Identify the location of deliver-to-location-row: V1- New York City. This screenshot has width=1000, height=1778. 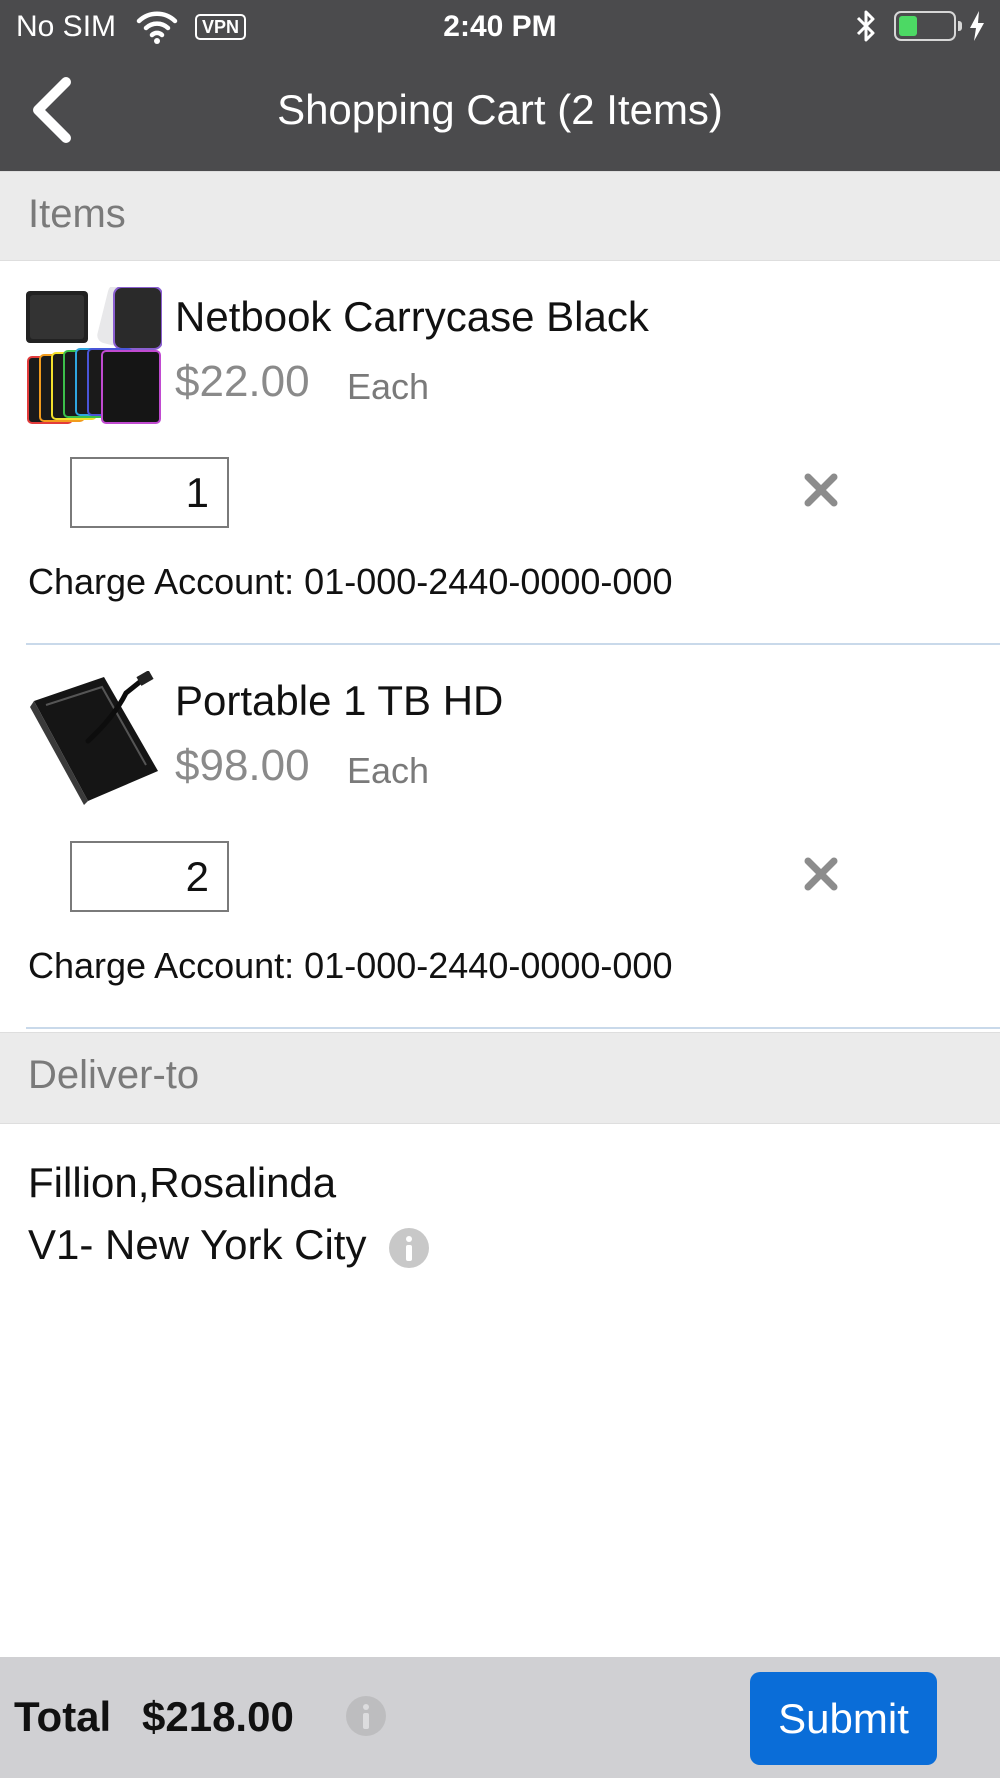
(229, 1245).